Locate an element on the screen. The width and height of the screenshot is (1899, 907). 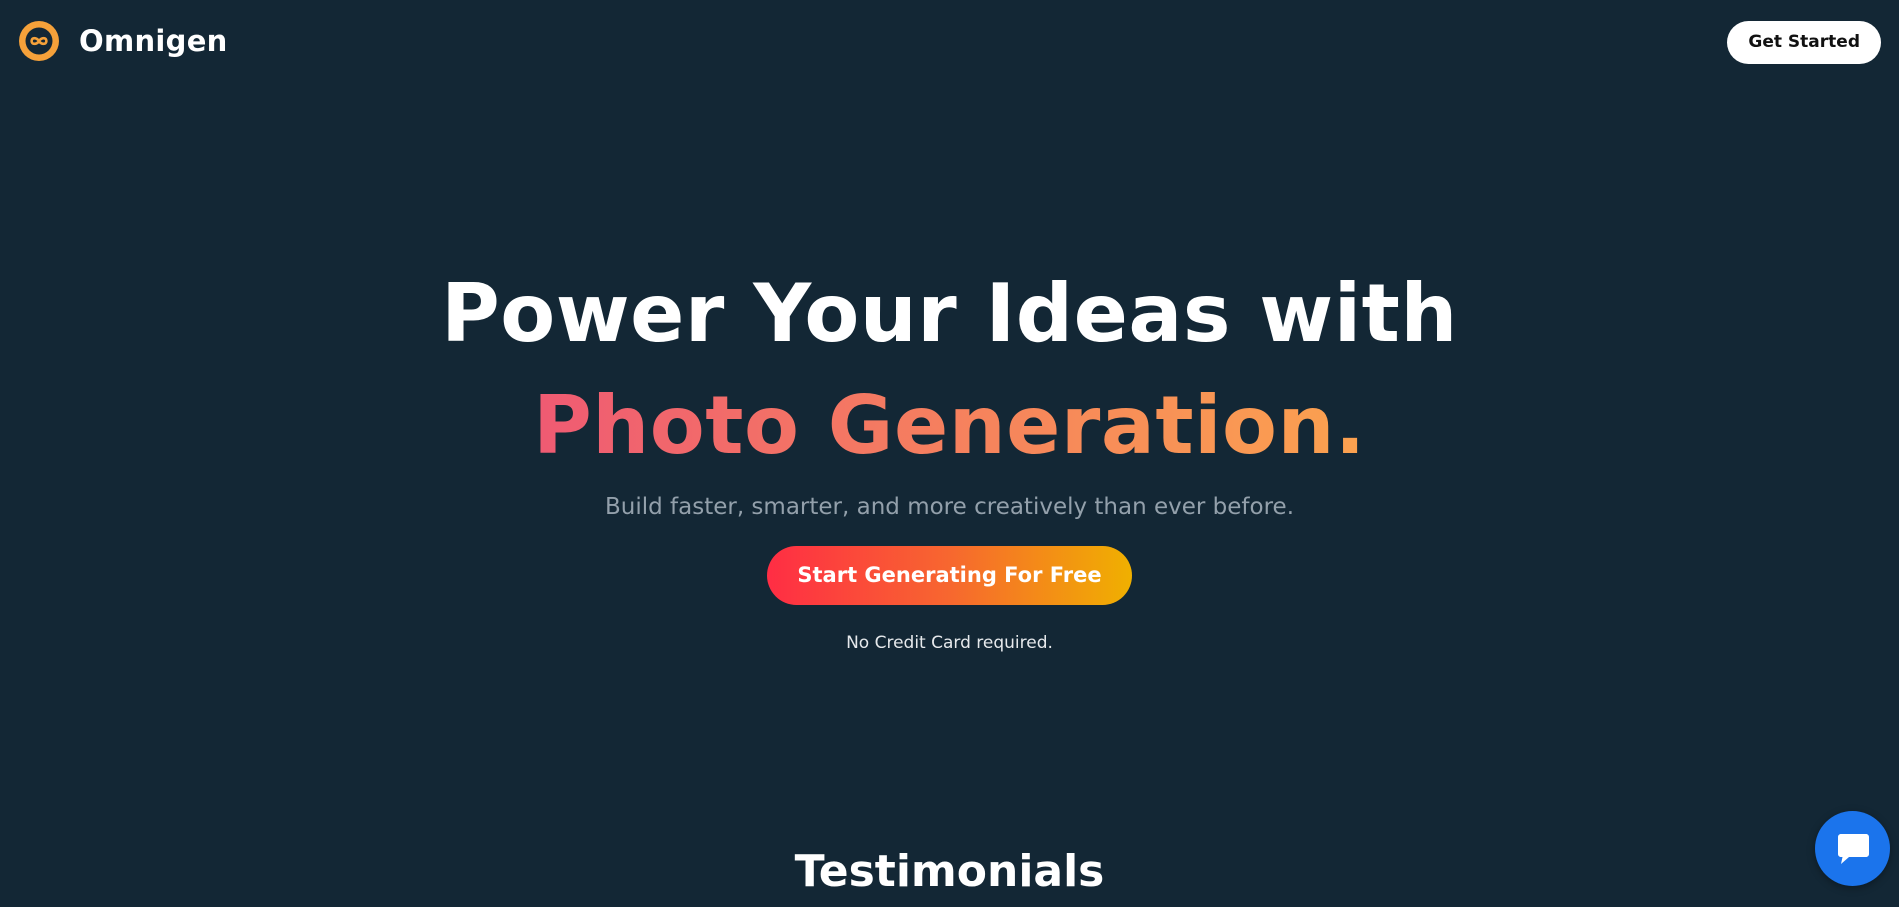
top-navigation-bar: Omnigen Get Started is located at coordinates (949, 42).